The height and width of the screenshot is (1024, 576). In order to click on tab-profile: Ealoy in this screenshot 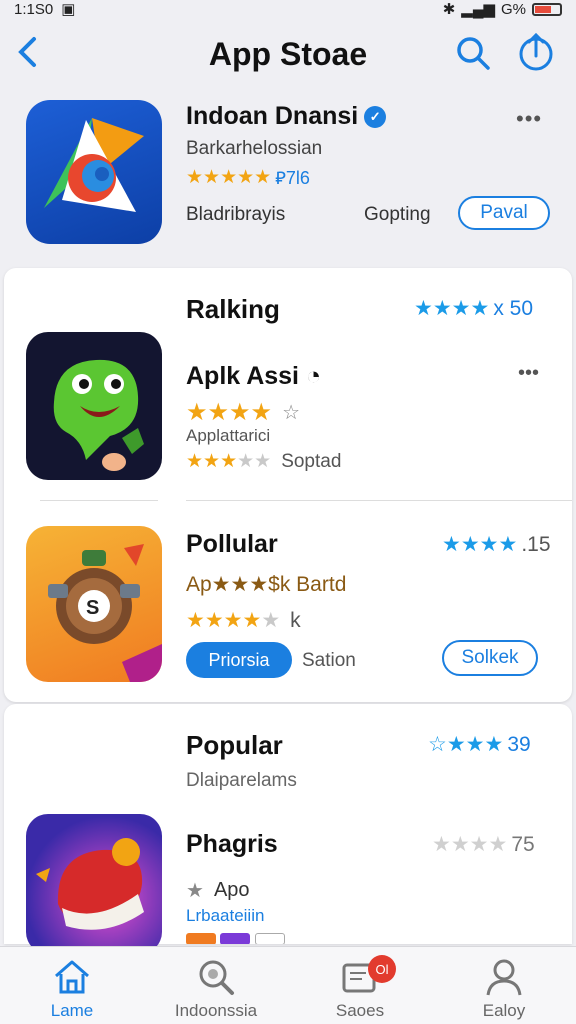, I will do `click(504, 985)`.